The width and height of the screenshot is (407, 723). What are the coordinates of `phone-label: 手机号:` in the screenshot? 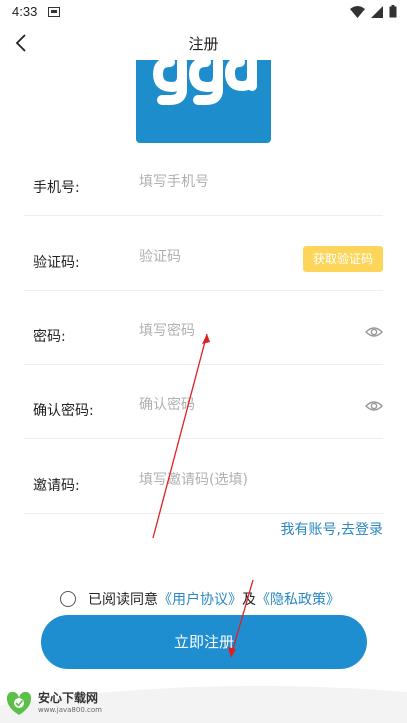 It's located at (56, 188).